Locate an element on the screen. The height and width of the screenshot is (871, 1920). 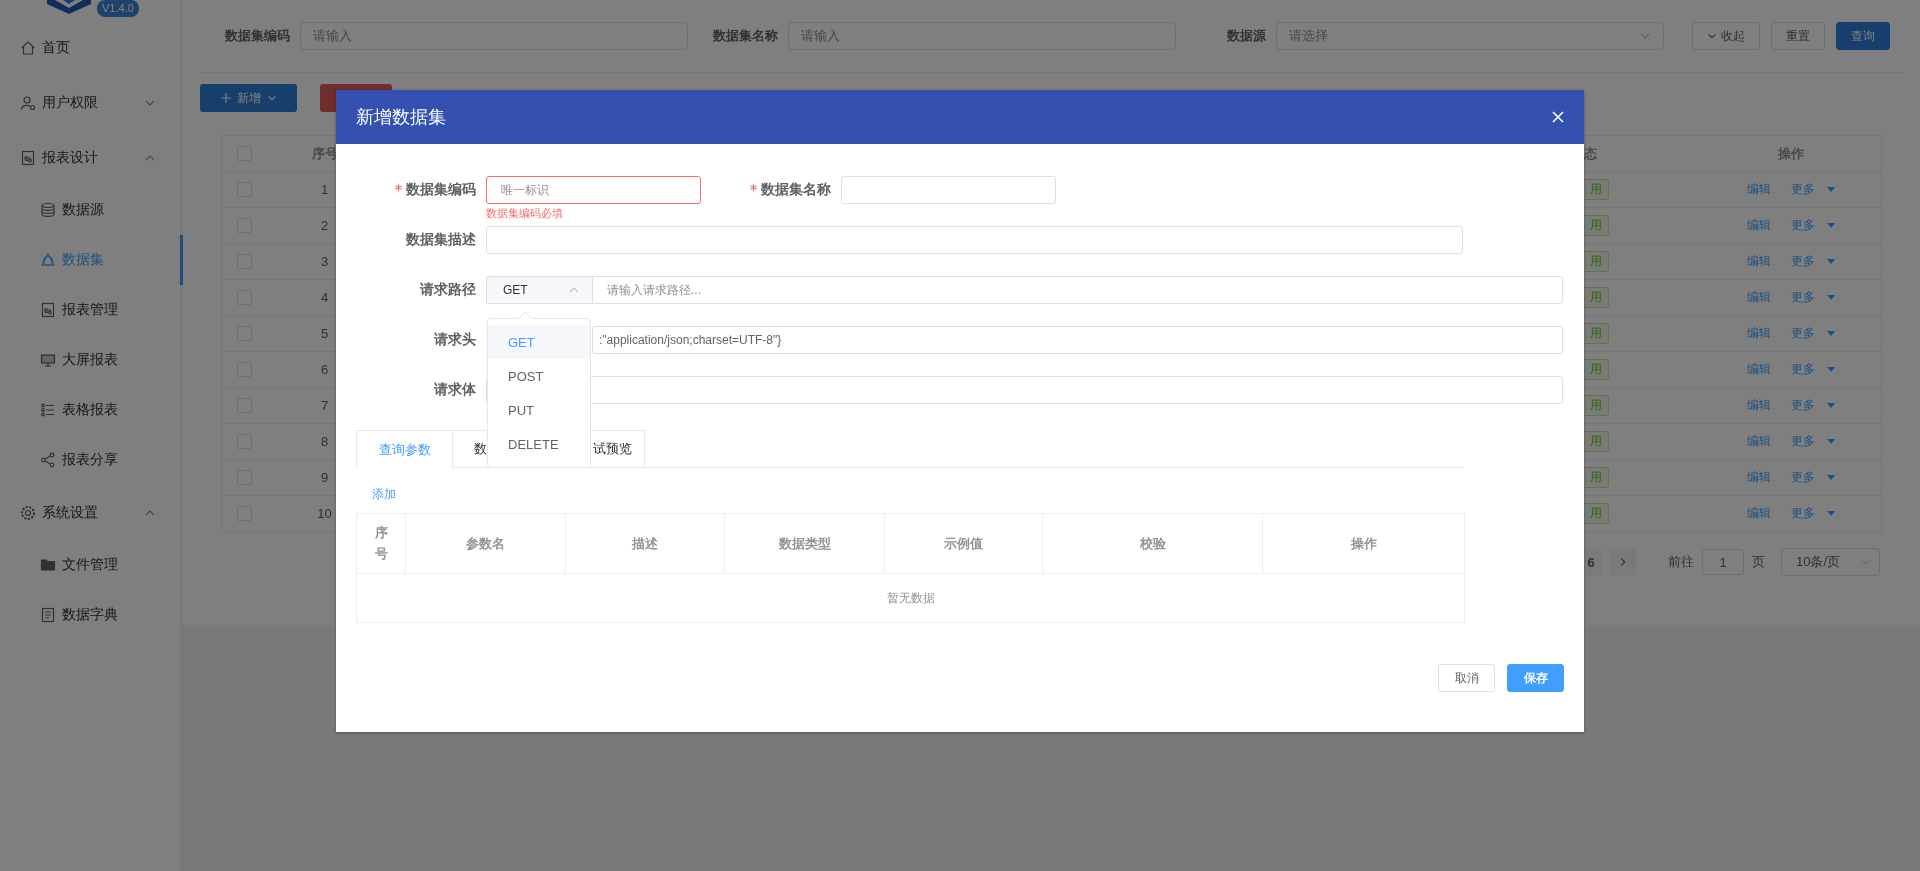
sidebar-item: 系统设置 is located at coordinates (90, 512).